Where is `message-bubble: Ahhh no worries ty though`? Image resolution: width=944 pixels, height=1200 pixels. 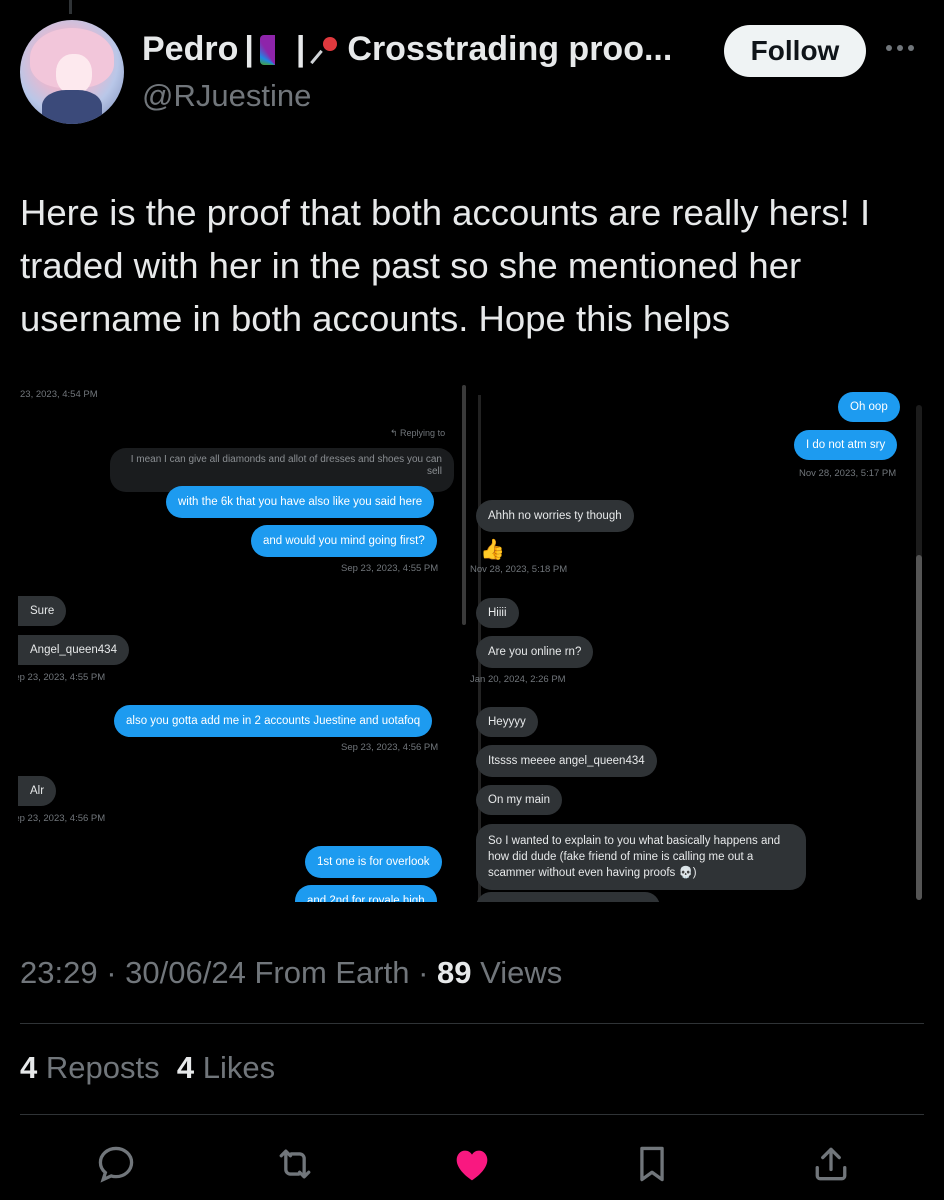 message-bubble: Ahhh no worries ty though is located at coordinates (555, 516).